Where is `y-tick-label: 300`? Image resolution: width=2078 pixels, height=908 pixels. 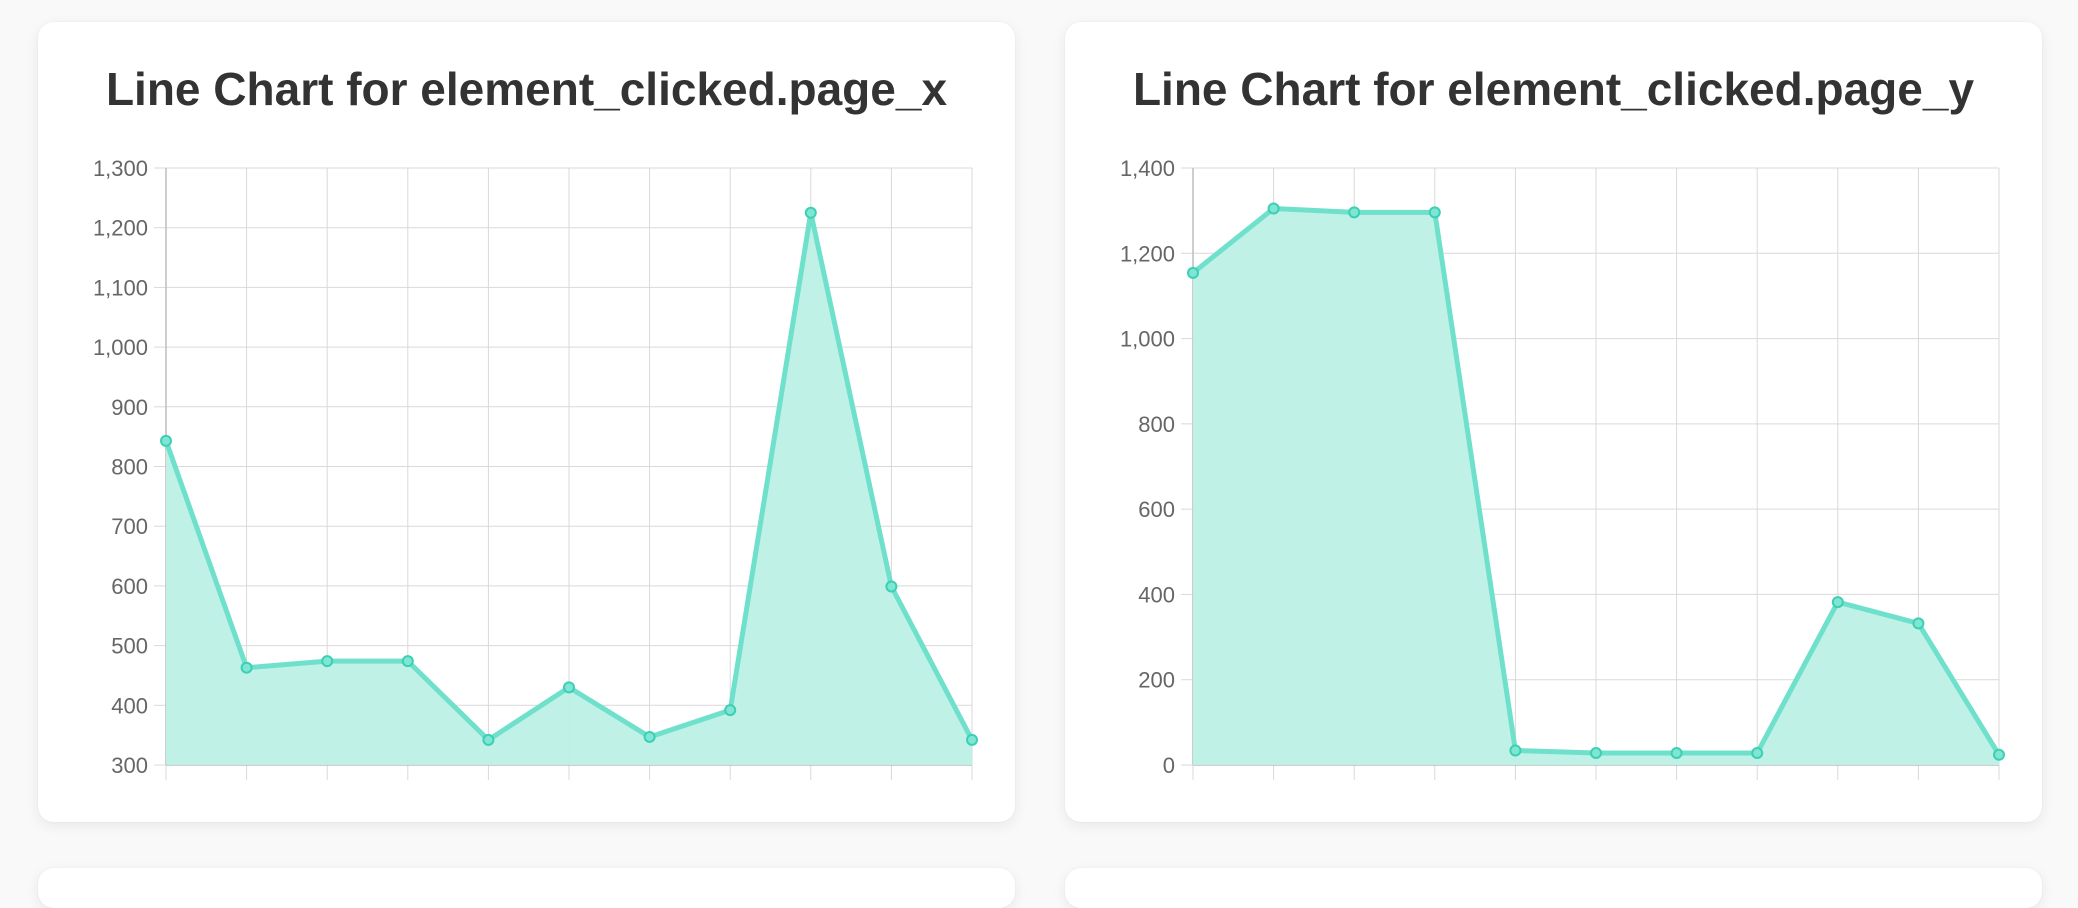 y-tick-label: 300 is located at coordinates (129, 765).